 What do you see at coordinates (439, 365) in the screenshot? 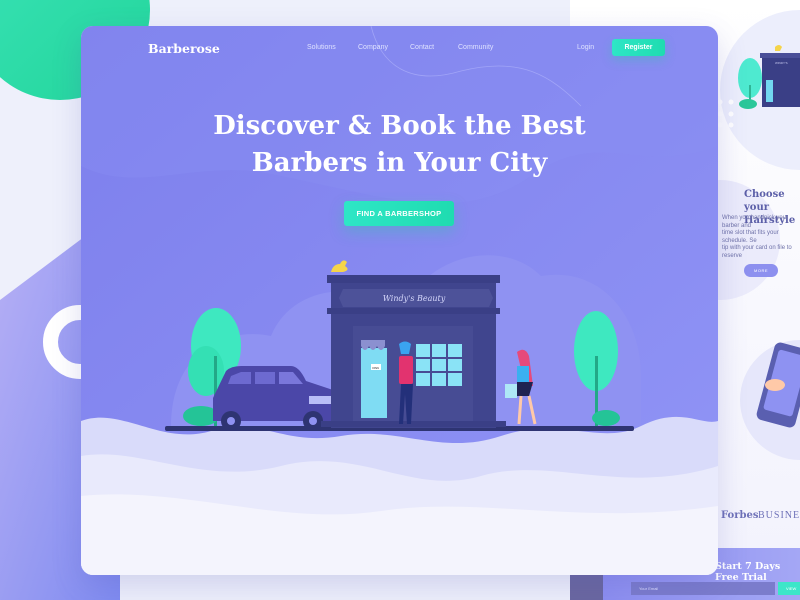
I see `shop-window` at bounding box center [439, 365].